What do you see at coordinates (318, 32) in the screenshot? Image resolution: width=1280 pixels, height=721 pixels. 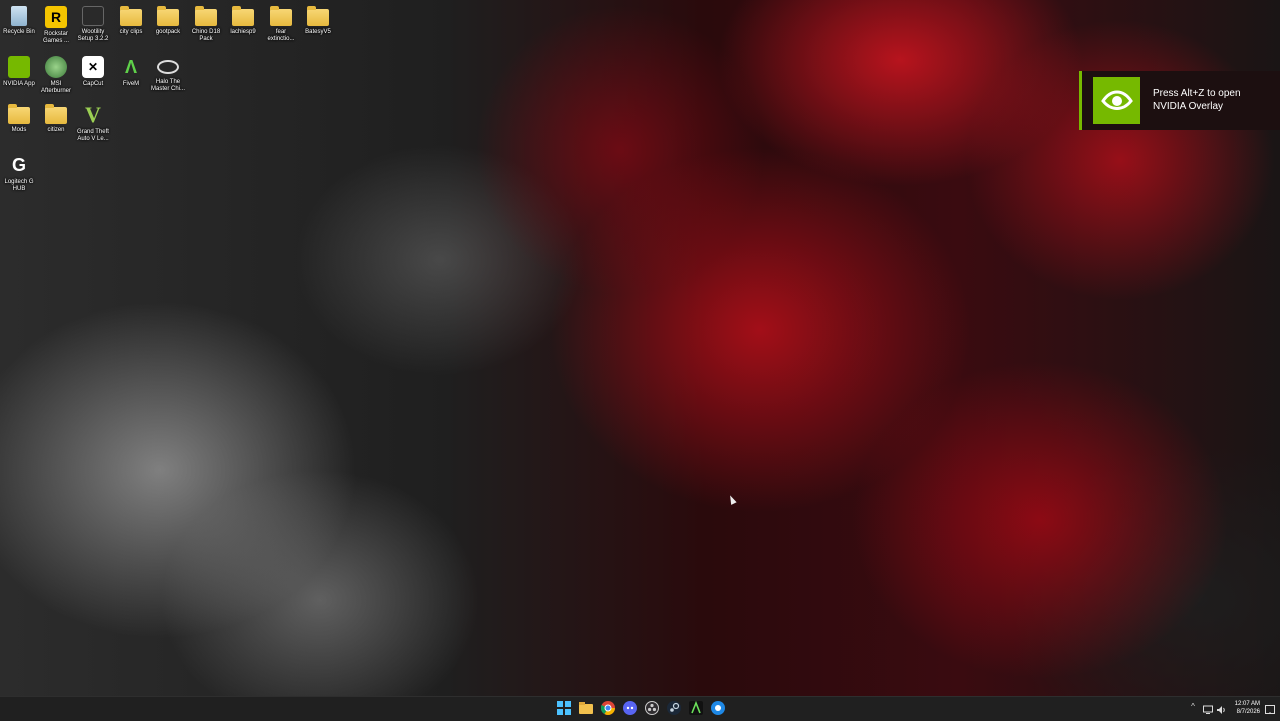 I see `desktop-icon-label: BatesyV5` at bounding box center [318, 32].